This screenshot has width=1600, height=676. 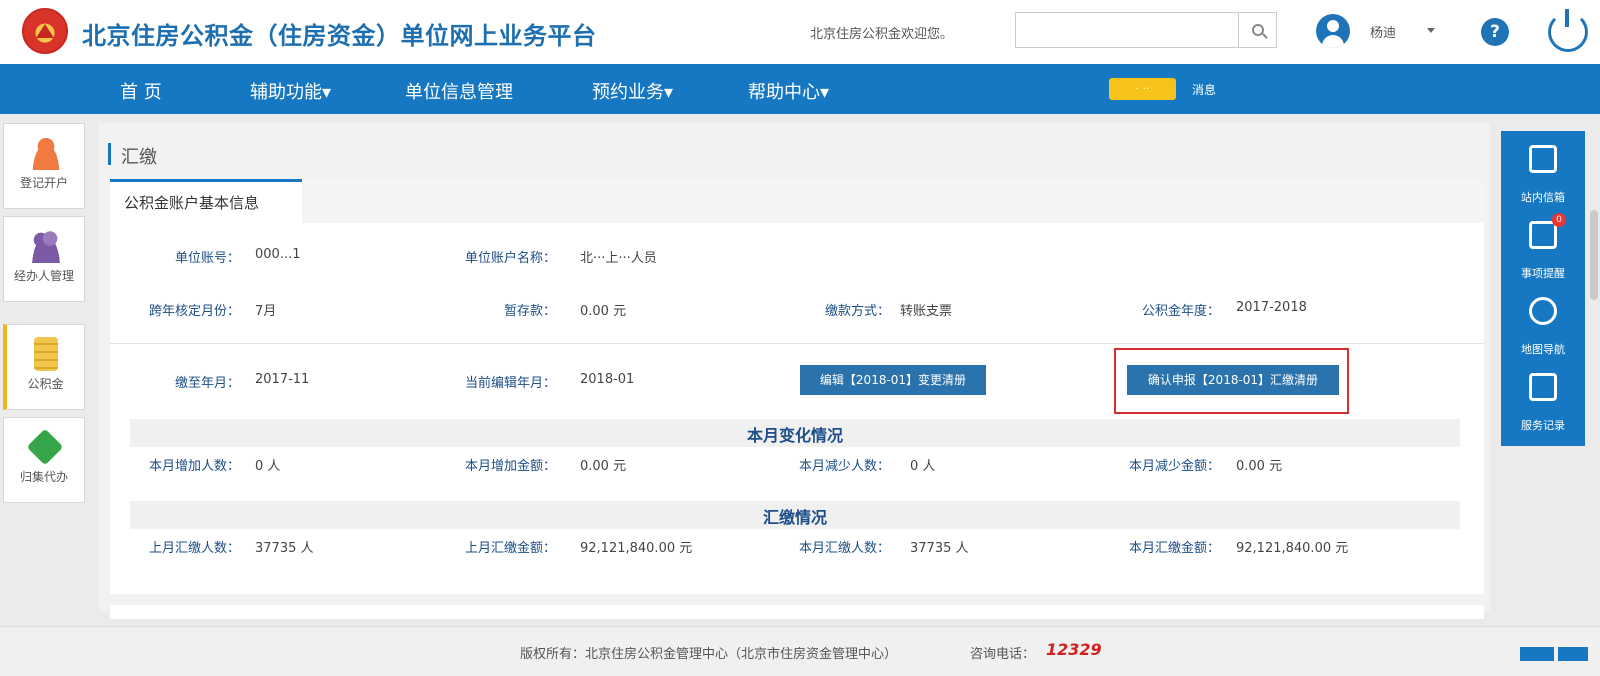 What do you see at coordinates (1431, 30) in the screenshot?
I see `chevron-down-icon` at bounding box center [1431, 30].